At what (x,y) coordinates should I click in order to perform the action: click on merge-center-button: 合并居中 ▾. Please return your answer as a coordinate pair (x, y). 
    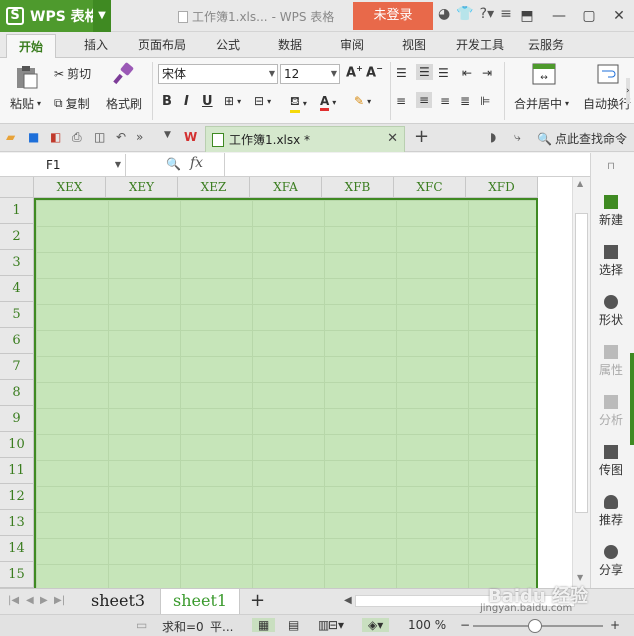
    Looking at the image, I should click on (541, 103).